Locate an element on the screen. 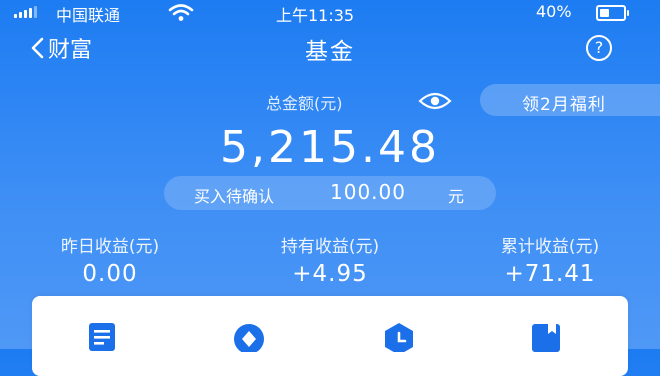 This screenshot has height=376, width=660. page-title: 基金 is located at coordinates (330, 52).